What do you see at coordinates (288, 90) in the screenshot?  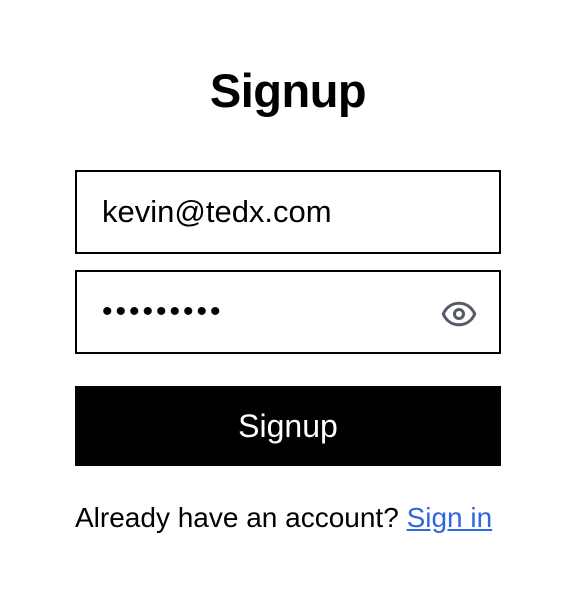 I see `page-title: Signup` at bounding box center [288, 90].